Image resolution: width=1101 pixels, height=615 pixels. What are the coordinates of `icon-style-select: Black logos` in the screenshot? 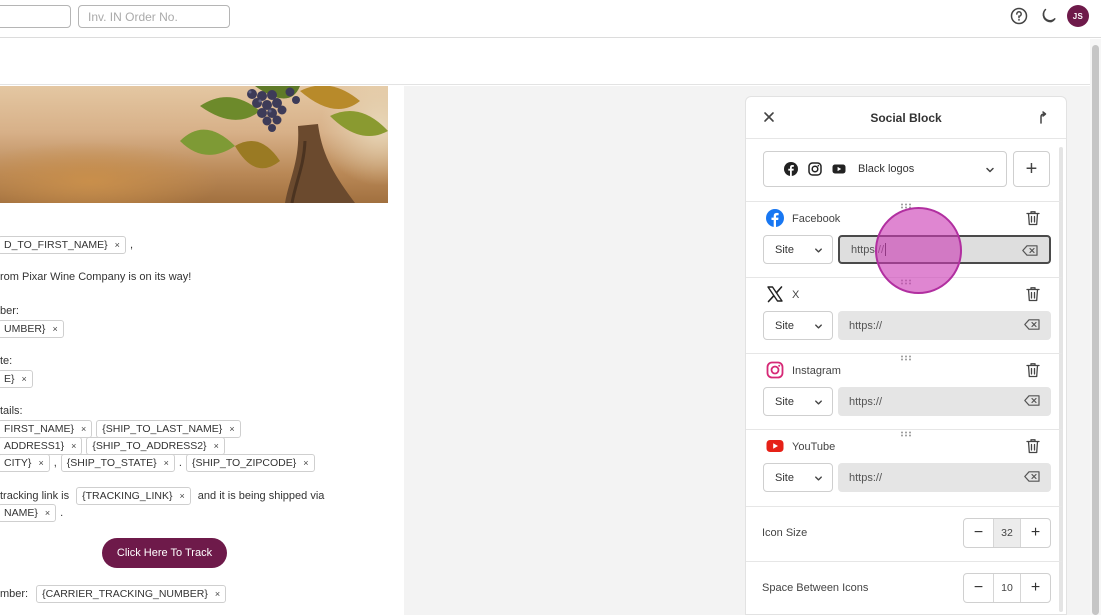 It's located at (885, 169).